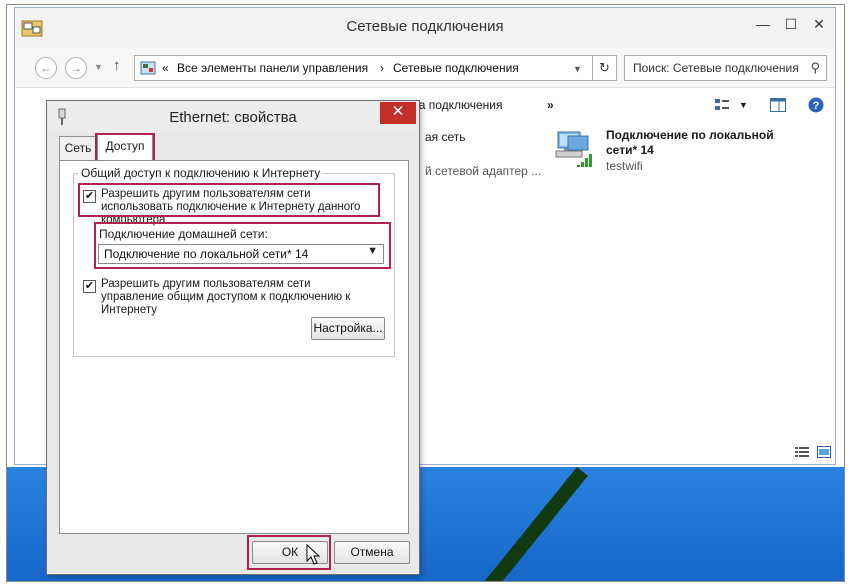  I want to click on search-input: Поиск: Сетевые подключения ⚲, so click(725, 68).